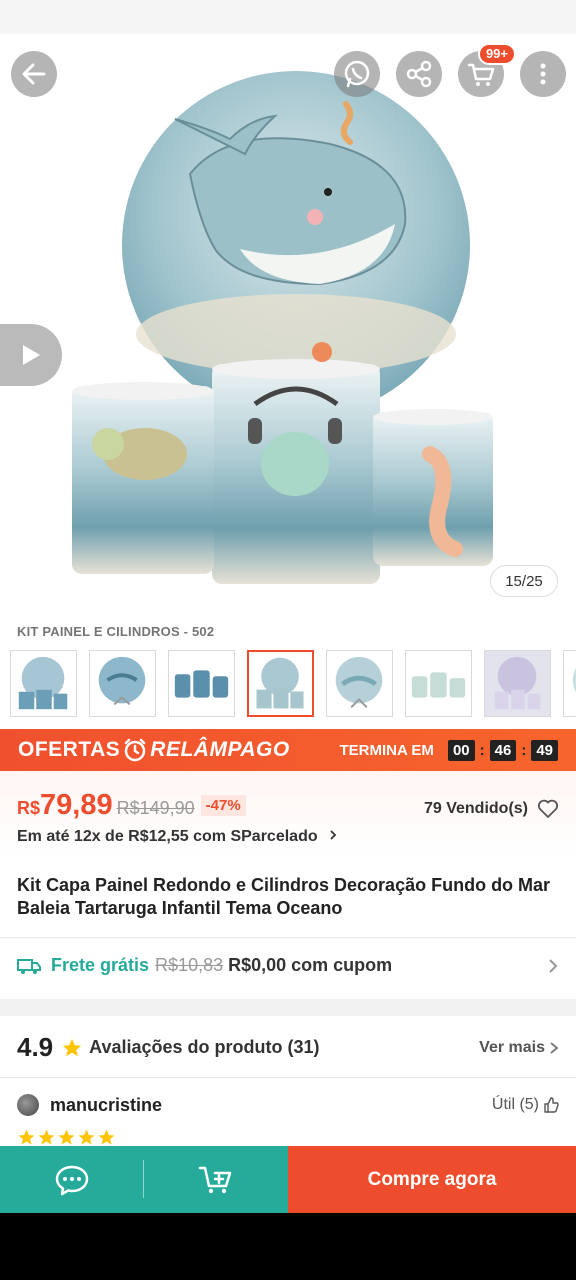 This screenshot has height=1280, width=576. I want to click on shipping-row: Frete grátis R$10,83 R$0,00 com cupom, so click(288, 965).